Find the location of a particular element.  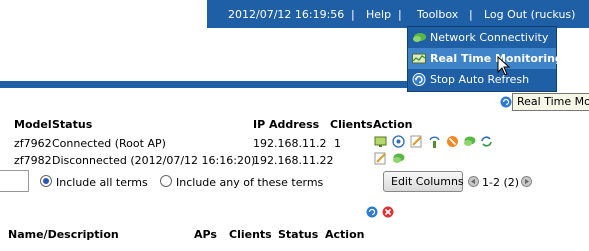

datetime-label: 2012/07/12 16:19:56 is located at coordinates (286, 14).